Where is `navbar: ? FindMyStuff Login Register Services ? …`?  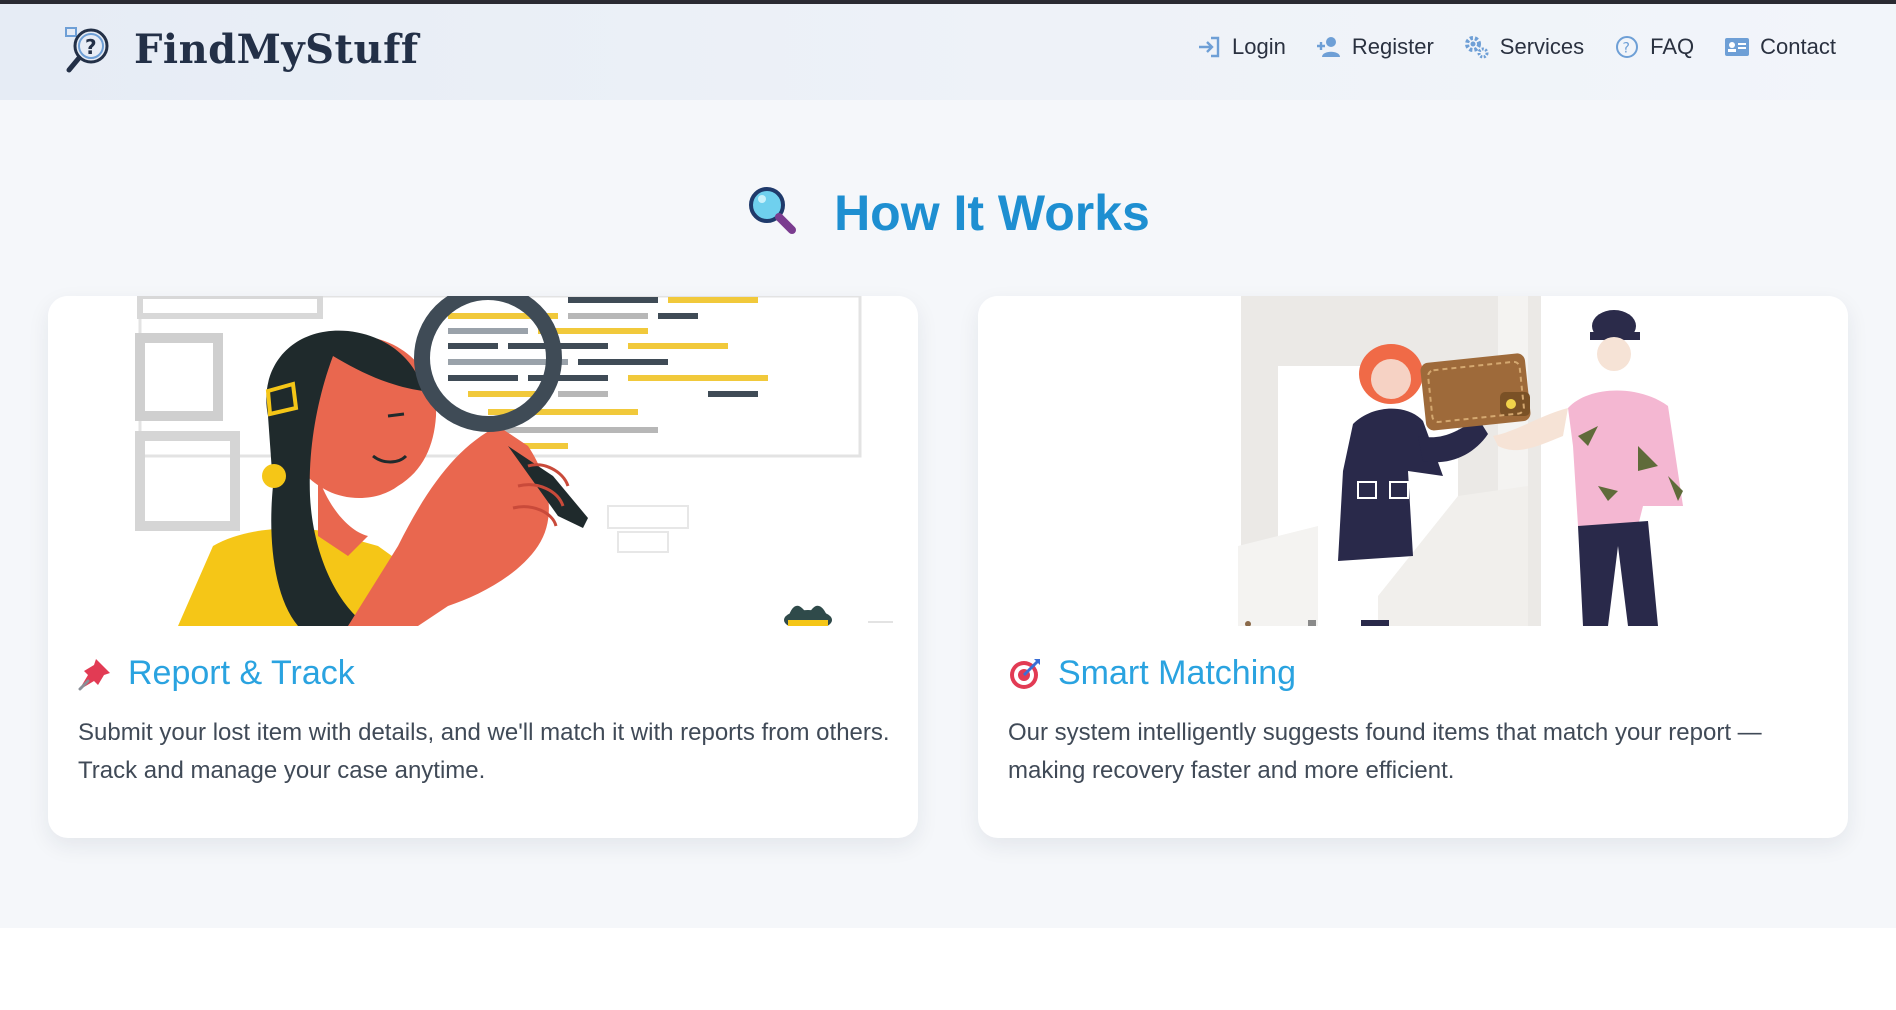
navbar: ? FindMyStuff Login Register Services ? … is located at coordinates (948, 52).